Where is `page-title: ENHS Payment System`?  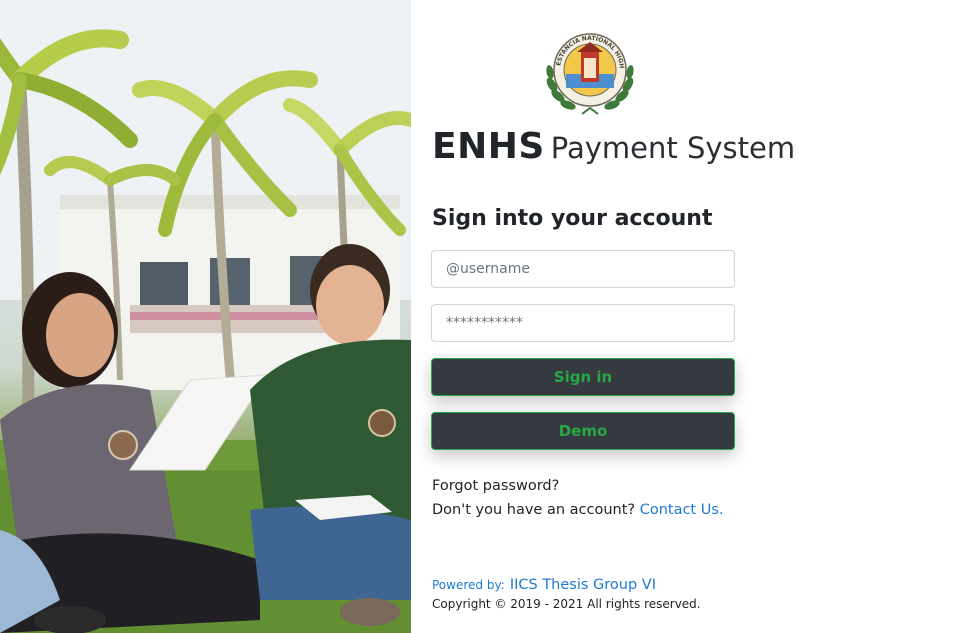
page-title: ENHS Payment System is located at coordinates (613, 146).